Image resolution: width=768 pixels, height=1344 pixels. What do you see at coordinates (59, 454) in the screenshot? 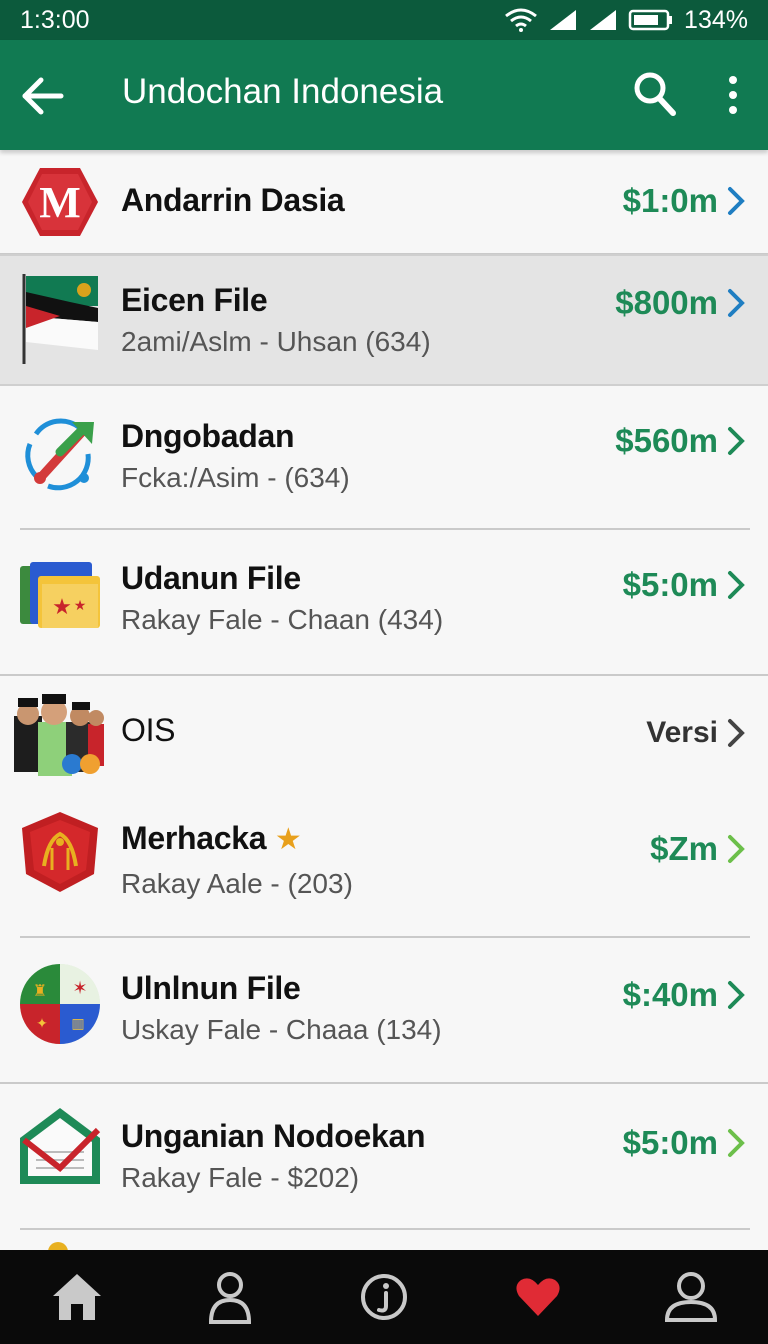
I see `sync-arrows-icon` at bounding box center [59, 454].